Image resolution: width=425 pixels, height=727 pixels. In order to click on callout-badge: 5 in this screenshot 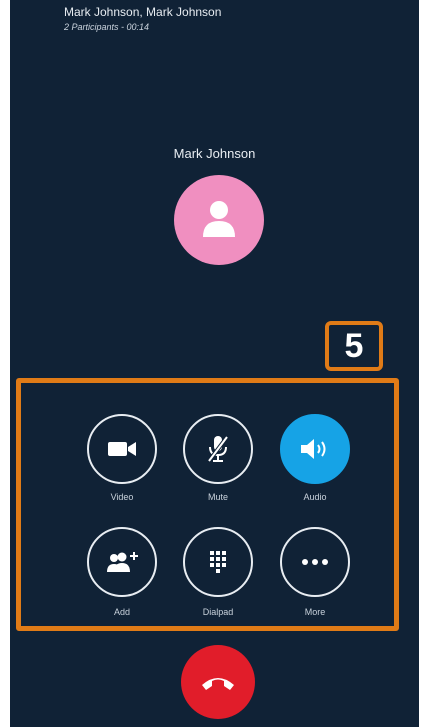, I will do `click(354, 346)`.